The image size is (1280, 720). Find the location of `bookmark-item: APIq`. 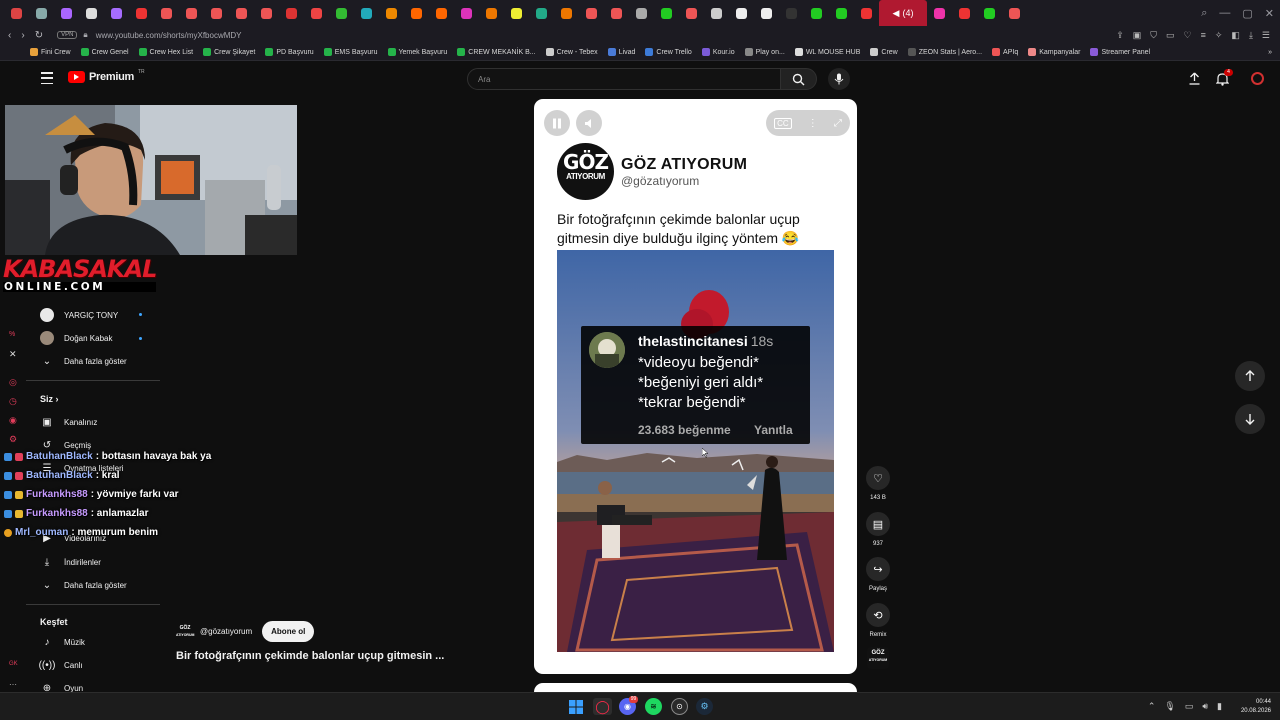

bookmark-item: APIq is located at coordinates (1005, 52).